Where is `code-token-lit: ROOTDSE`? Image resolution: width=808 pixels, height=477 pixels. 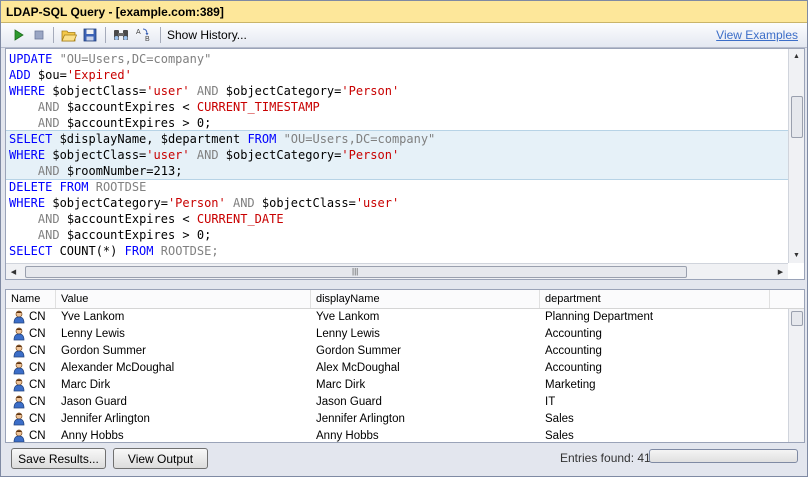
code-token-lit: ROOTDSE is located at coordinates (117, 187).